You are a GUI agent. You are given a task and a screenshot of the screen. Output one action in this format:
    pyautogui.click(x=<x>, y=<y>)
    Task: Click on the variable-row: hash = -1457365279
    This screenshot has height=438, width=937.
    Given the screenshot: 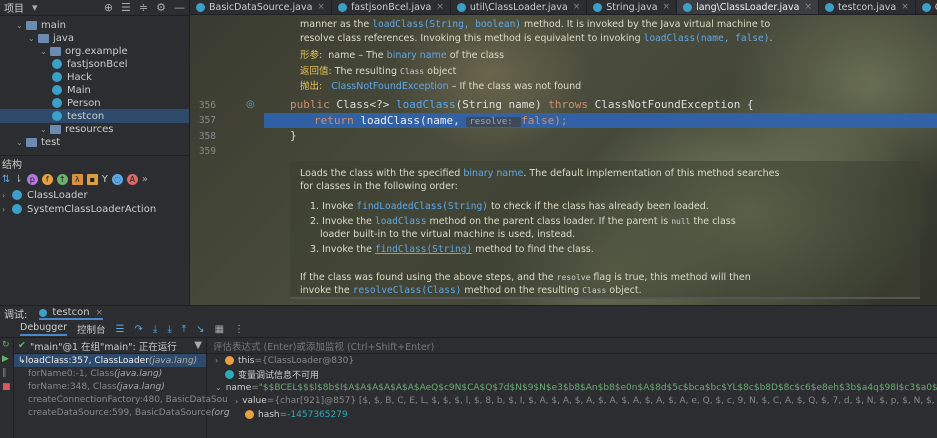 What is the action you would take?
    pyautogui.click(x=572, y=415)
    